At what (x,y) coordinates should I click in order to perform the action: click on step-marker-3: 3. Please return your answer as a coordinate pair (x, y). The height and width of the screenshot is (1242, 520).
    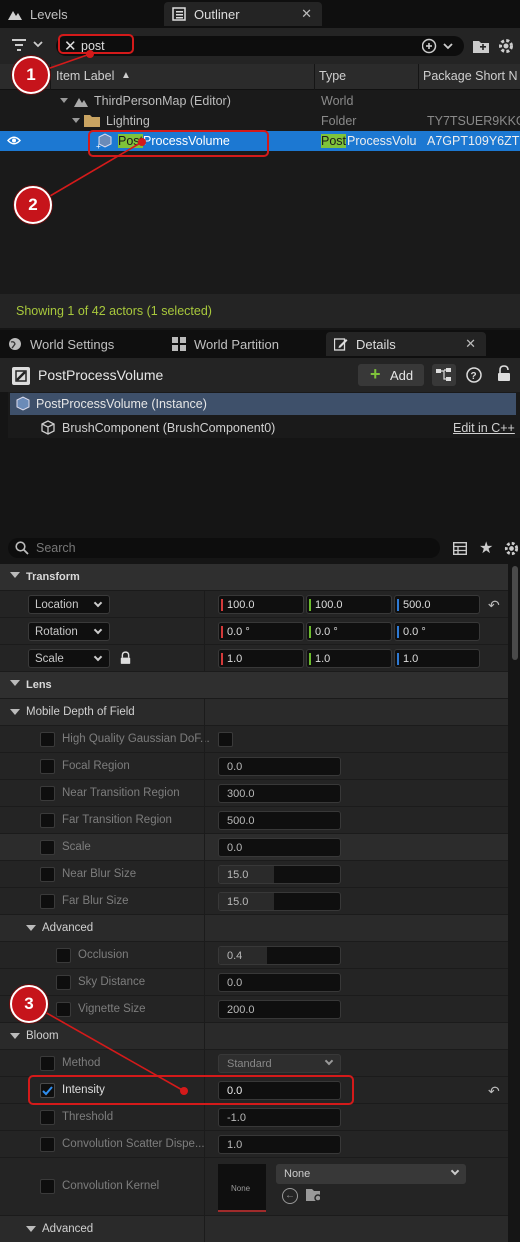
    Looking at the image, I should click on (29, 1004).